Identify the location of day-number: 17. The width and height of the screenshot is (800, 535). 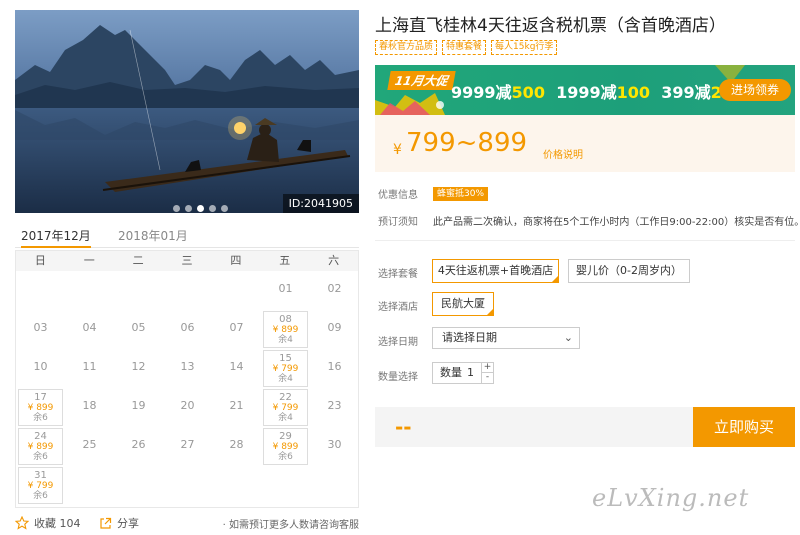
(40, 397).